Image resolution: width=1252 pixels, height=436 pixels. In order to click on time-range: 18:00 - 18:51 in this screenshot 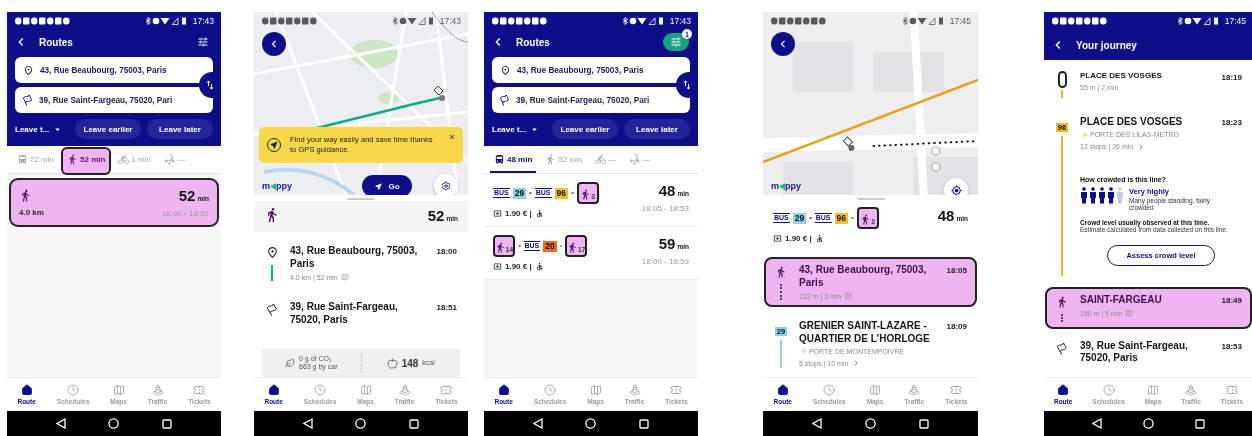, I will do `click(185, 213)`.